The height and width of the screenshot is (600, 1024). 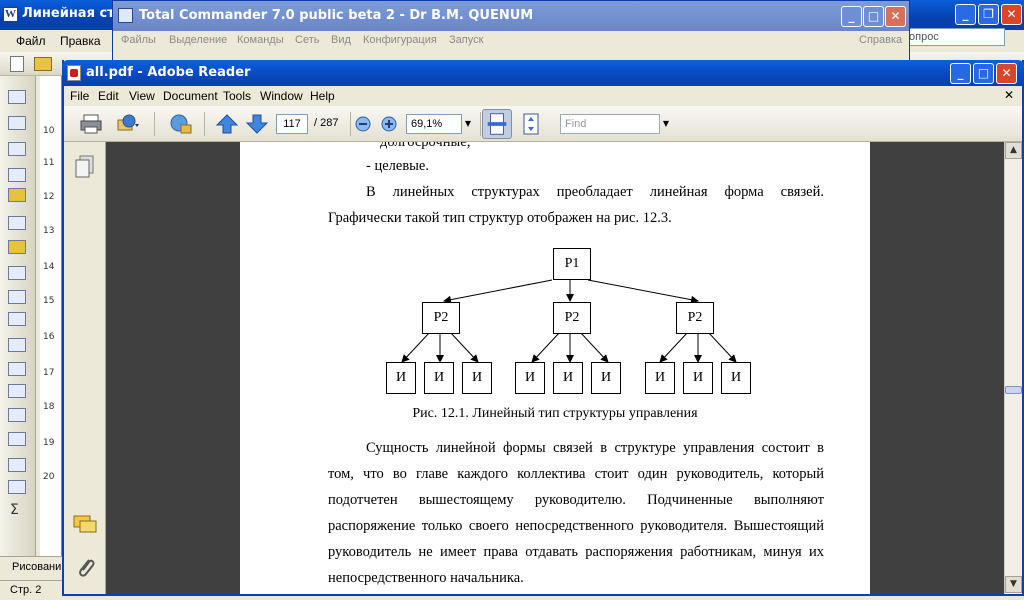 What do you see at coordinates (26, 590) in the screenshot?
I see `page-status: Стр. 2` at bounding box center [26, 590].